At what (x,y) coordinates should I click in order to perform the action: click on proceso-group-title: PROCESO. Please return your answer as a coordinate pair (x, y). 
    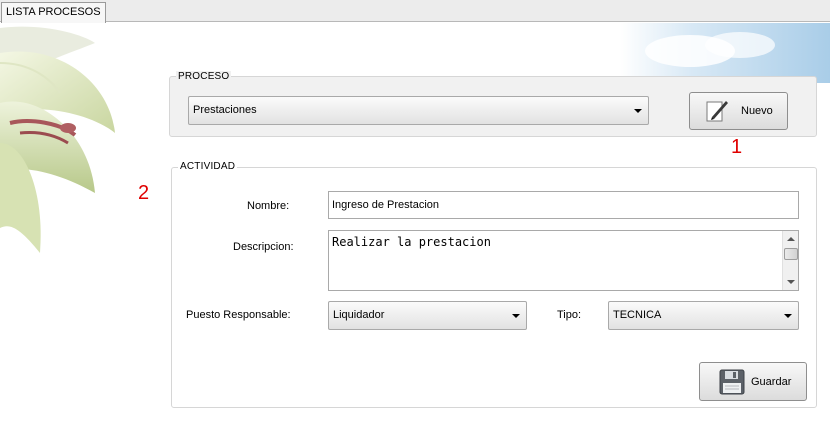
    Looking at the image, I should click on (204, 77).